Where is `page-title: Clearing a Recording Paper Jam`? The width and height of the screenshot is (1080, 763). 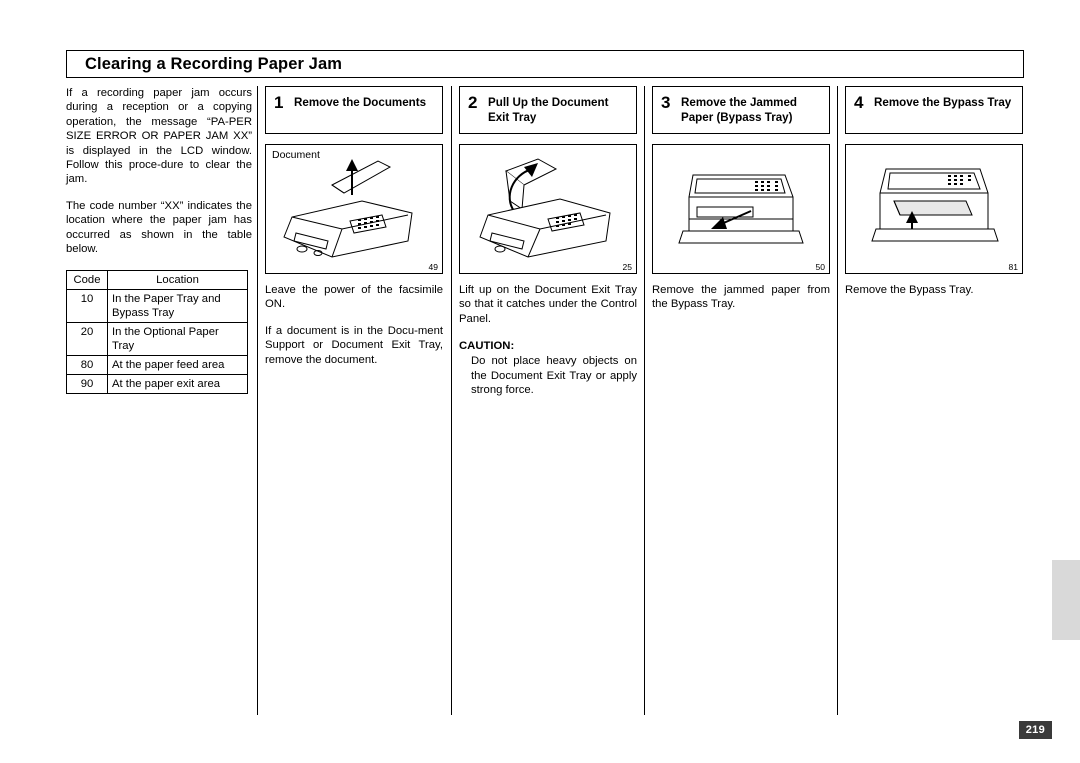 page-title: Clearing a Recording Paper Jam is located at coordinates (214, 64).